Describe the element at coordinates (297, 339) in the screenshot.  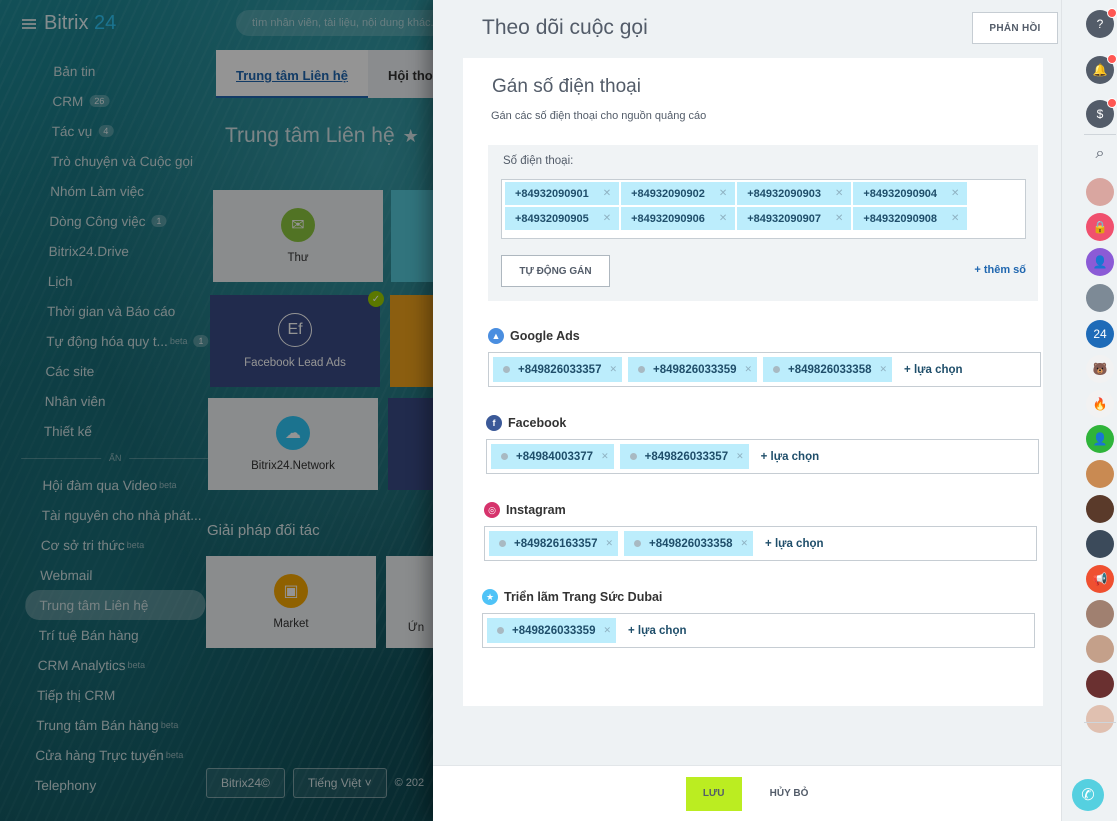
I see `tile-facebook-lead-ads: Ef Facebook Lead Ads ✓` at that location.